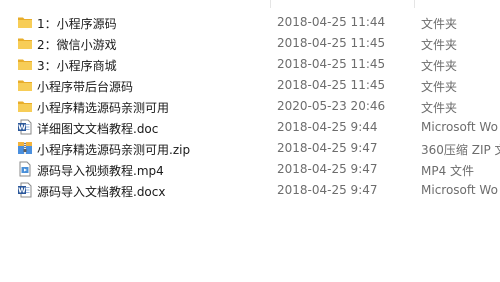 This screenshot has width=500, height=282. What do you see at coordinates (448, 171) in the screenshot?
I see `file-type: MP4 文件` at bounding box center [448, 171].